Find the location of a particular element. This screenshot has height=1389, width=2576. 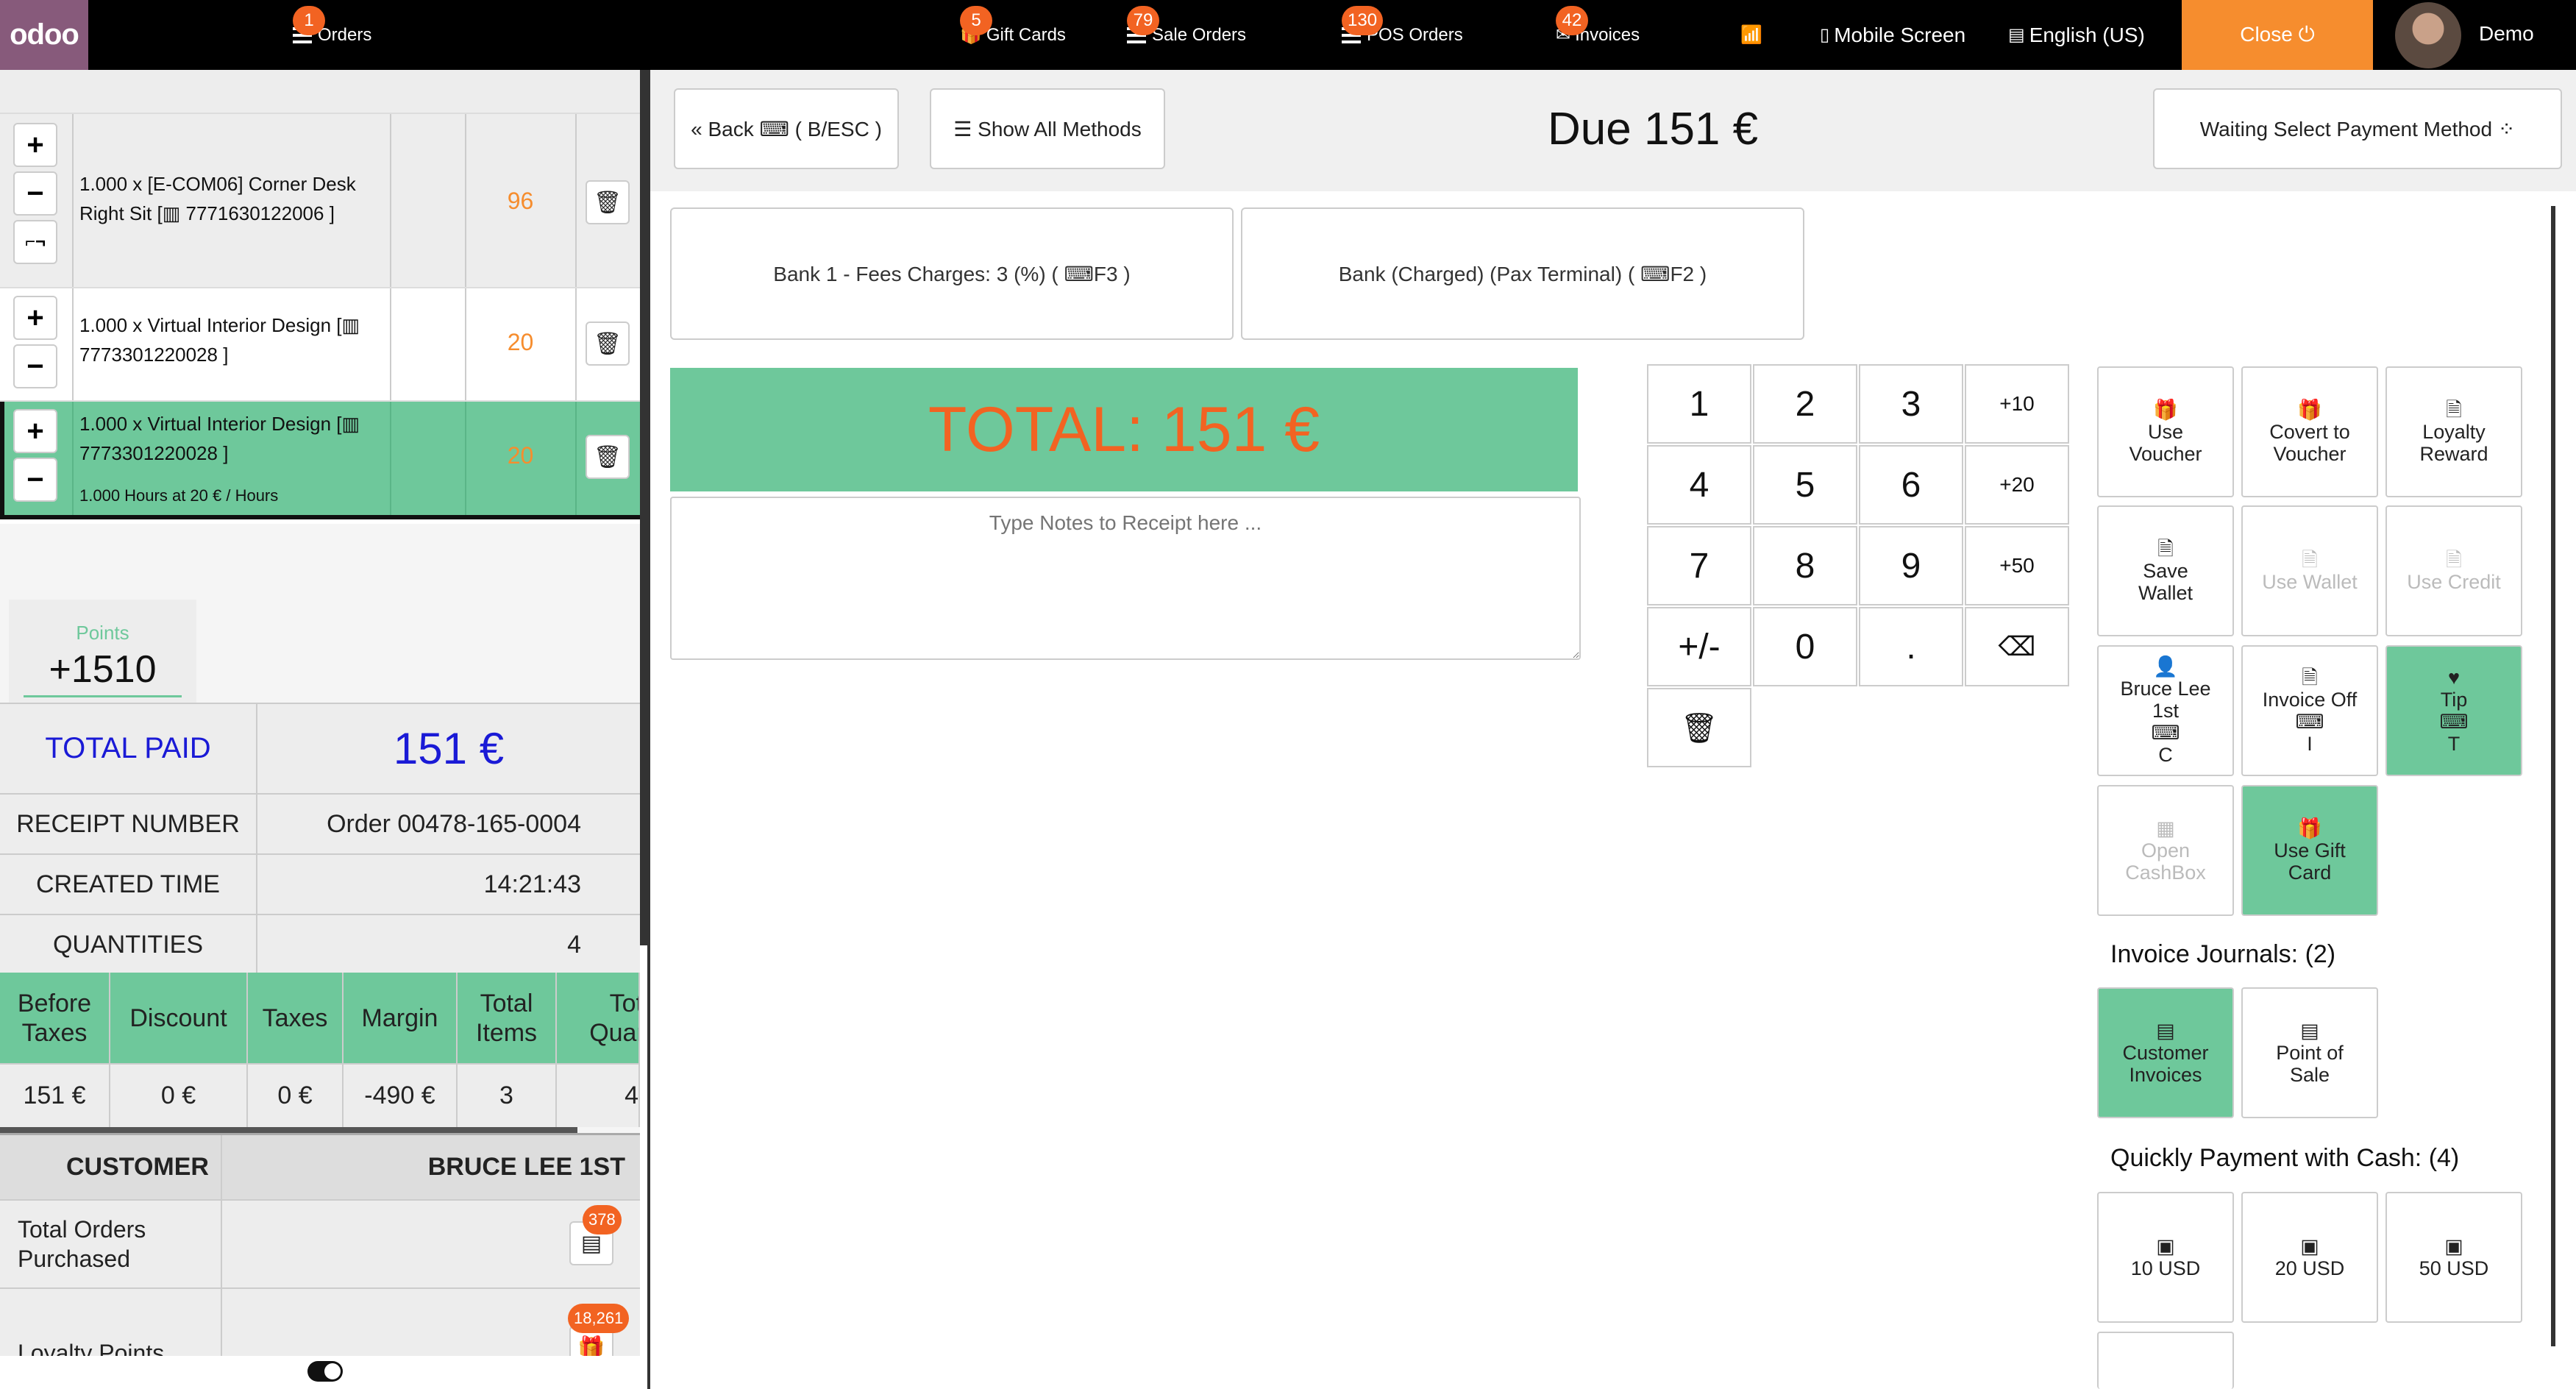

language-icon: ▤ is located at coordinates (2016, 35).